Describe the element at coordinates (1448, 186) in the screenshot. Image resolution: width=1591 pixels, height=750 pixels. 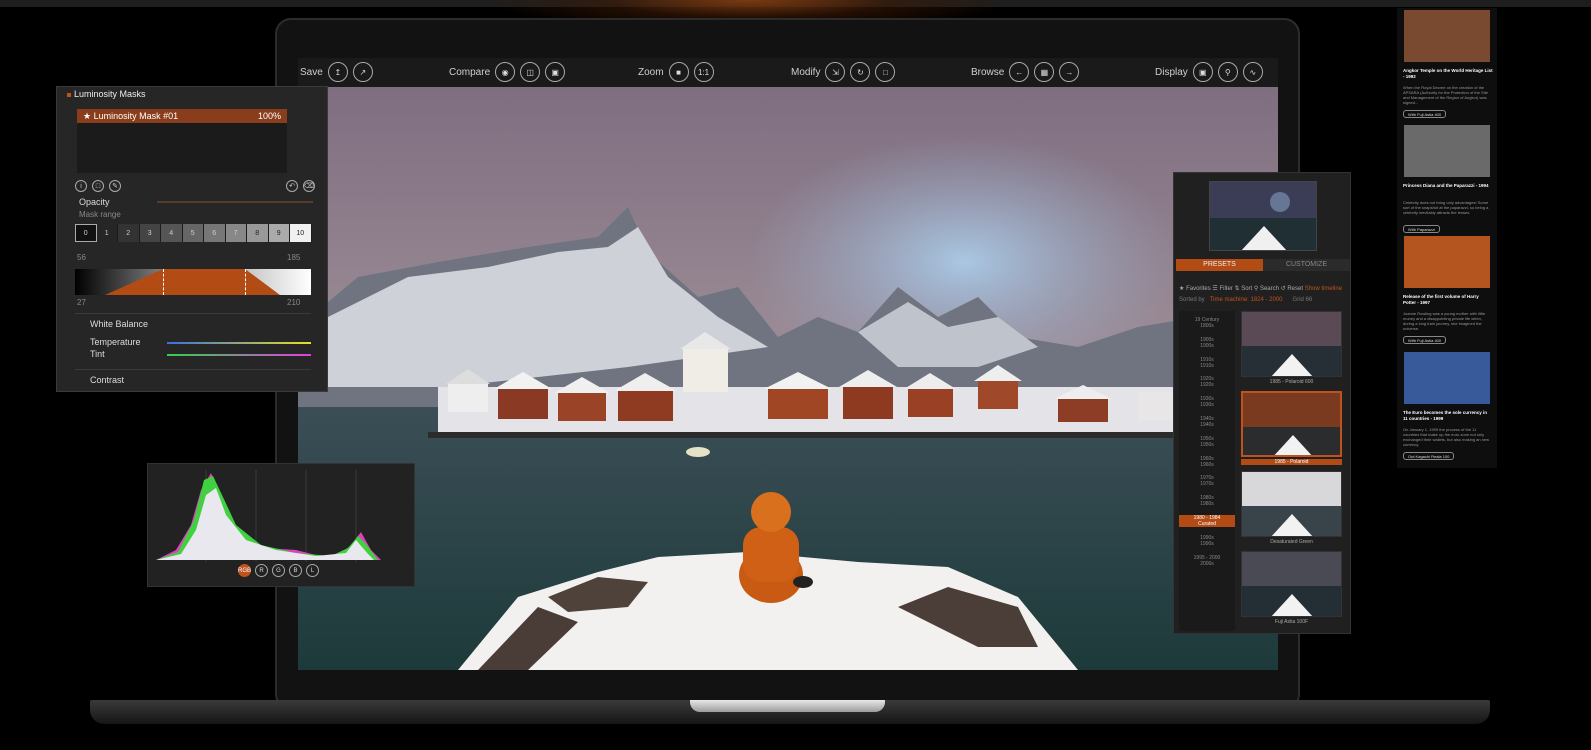
I see `news-title: Princess Diana and the Paparazzi - 1994` at that location.